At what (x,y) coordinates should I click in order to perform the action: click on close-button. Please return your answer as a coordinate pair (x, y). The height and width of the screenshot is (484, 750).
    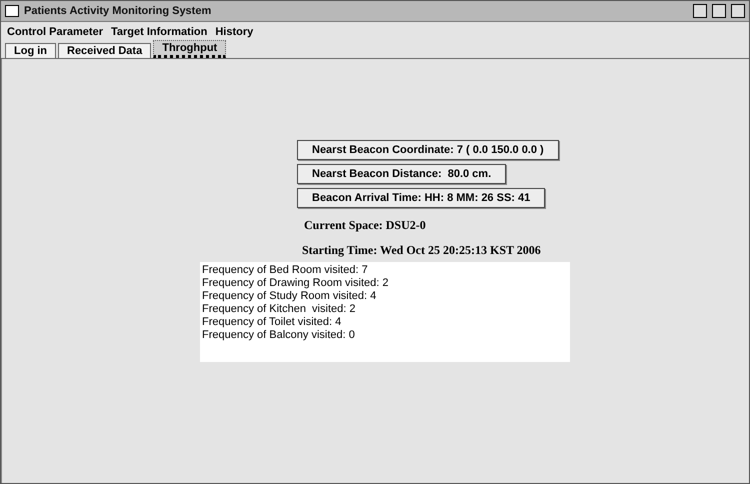
    Looking at the image, I should click on (738, 11).